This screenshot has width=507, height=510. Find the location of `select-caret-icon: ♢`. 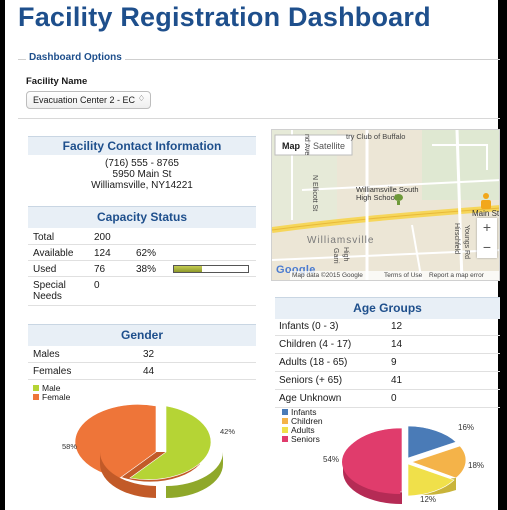

select-caret-icon: ♢ is located at coordinates (141, 98).